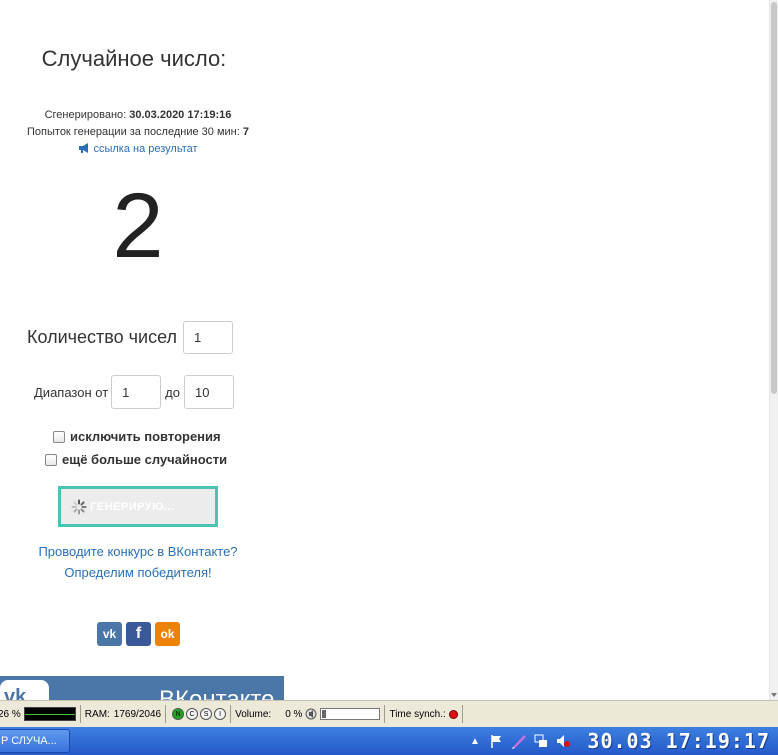 This screenshot has height=755, width=778. What do you see at coordinates (541, 741) in the screenshot?
I see `network-icon` at bounding box center [541, 741].